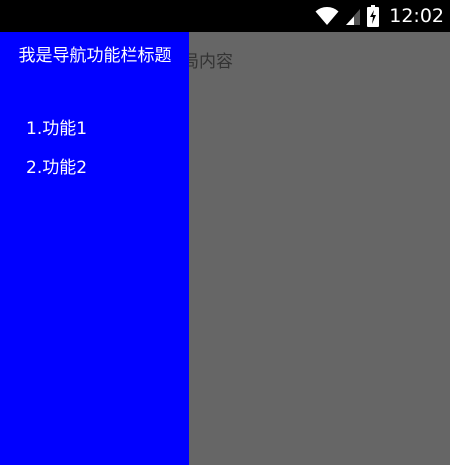 Image resolution: width=450 pixels, height=465 pixels. I want to click on battery-charging-icon, so click(373, 16).